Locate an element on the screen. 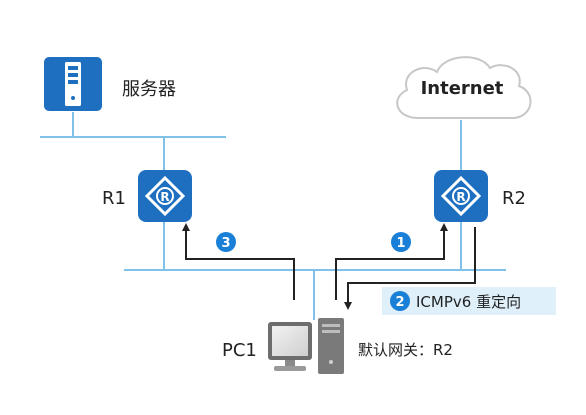  router-r1-icon: R is located at coordinates (165, 196).